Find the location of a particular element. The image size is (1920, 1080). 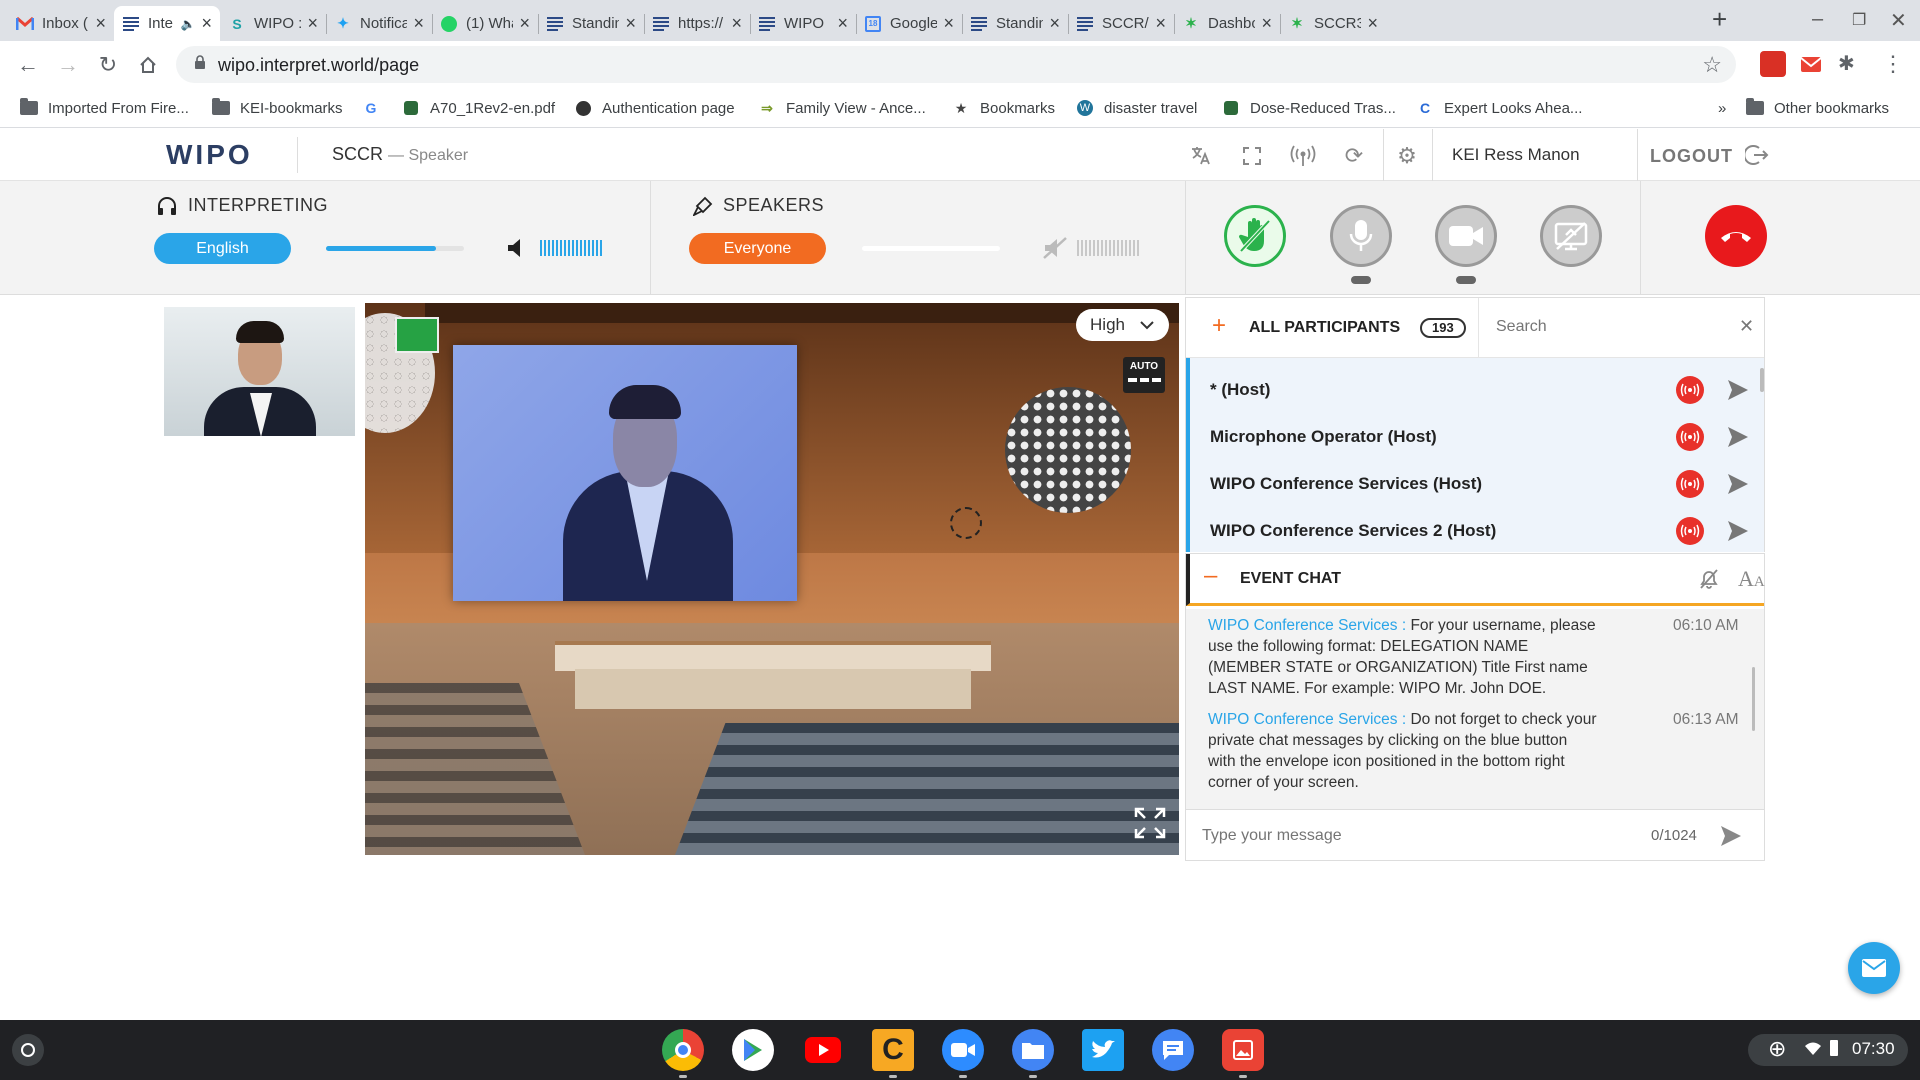

bookmark-item: Authentication page is located at coordinates (654, 108).